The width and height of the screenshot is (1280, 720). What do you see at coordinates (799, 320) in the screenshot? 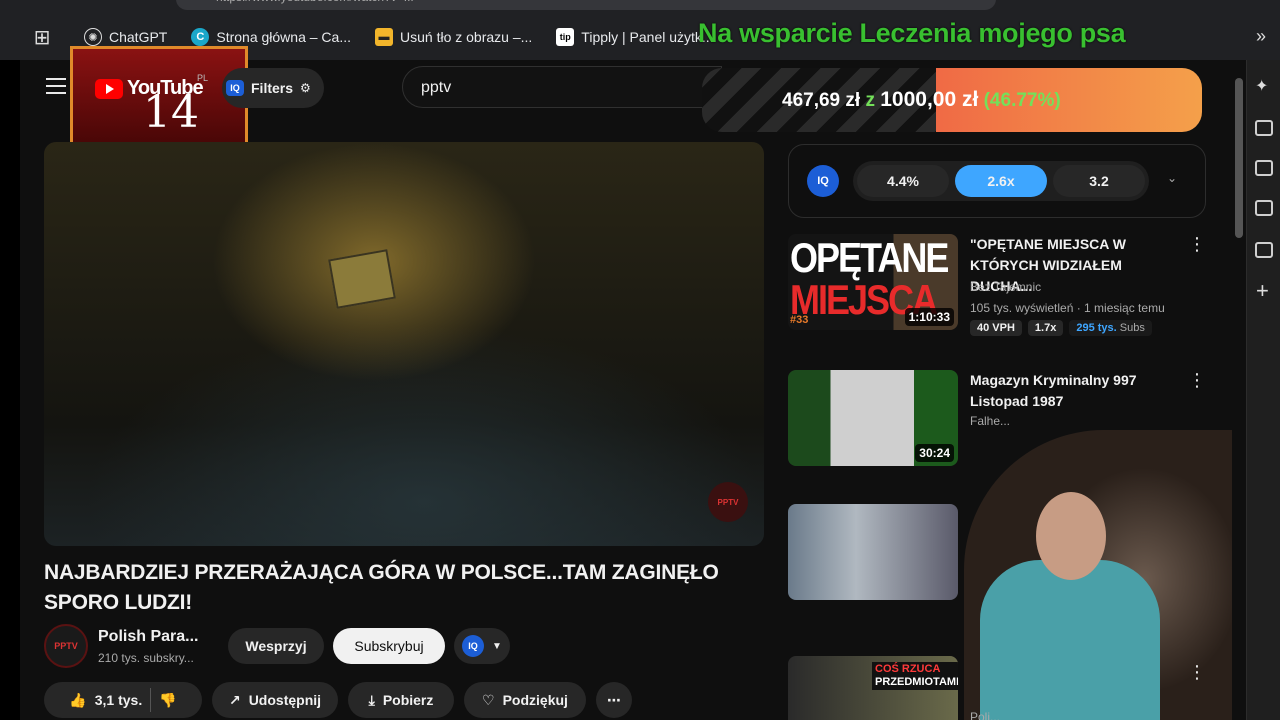
I see `thumbnail-tag: #33` at bounding box center [799, 320].